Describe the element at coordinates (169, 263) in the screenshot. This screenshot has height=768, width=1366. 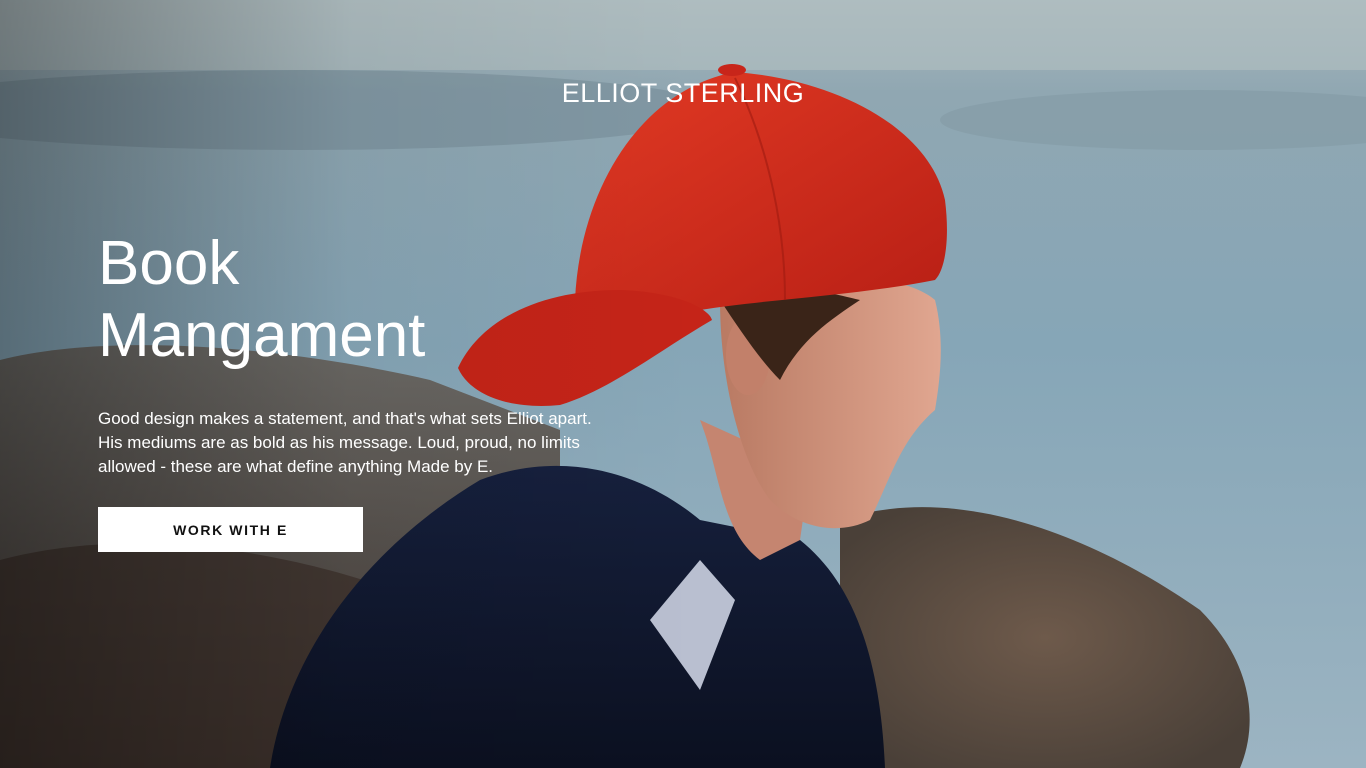
I see `hero-headline-line1: Book` at that location.